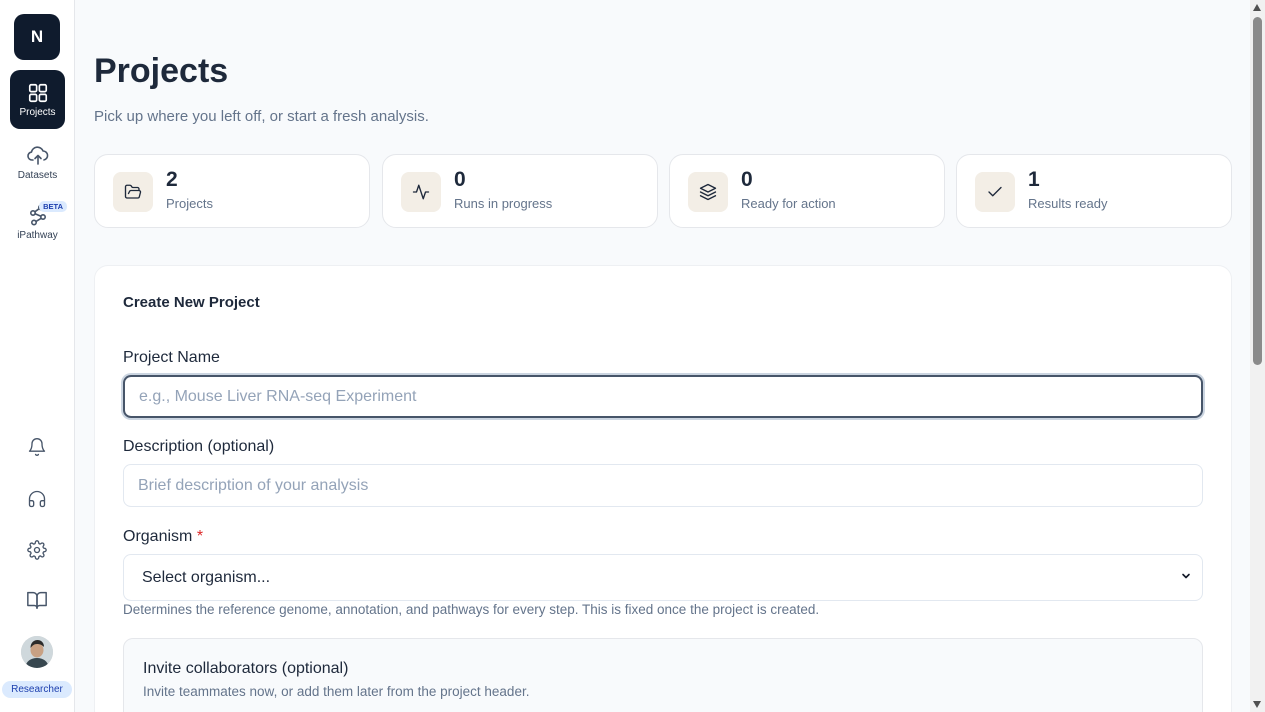 The width and height of the screenshot is (1265, 712). What do you see at coordinates (37, 112) in the screenshot?
I see `sidebar-item-label: Projects` at bounding box center [37, 112].